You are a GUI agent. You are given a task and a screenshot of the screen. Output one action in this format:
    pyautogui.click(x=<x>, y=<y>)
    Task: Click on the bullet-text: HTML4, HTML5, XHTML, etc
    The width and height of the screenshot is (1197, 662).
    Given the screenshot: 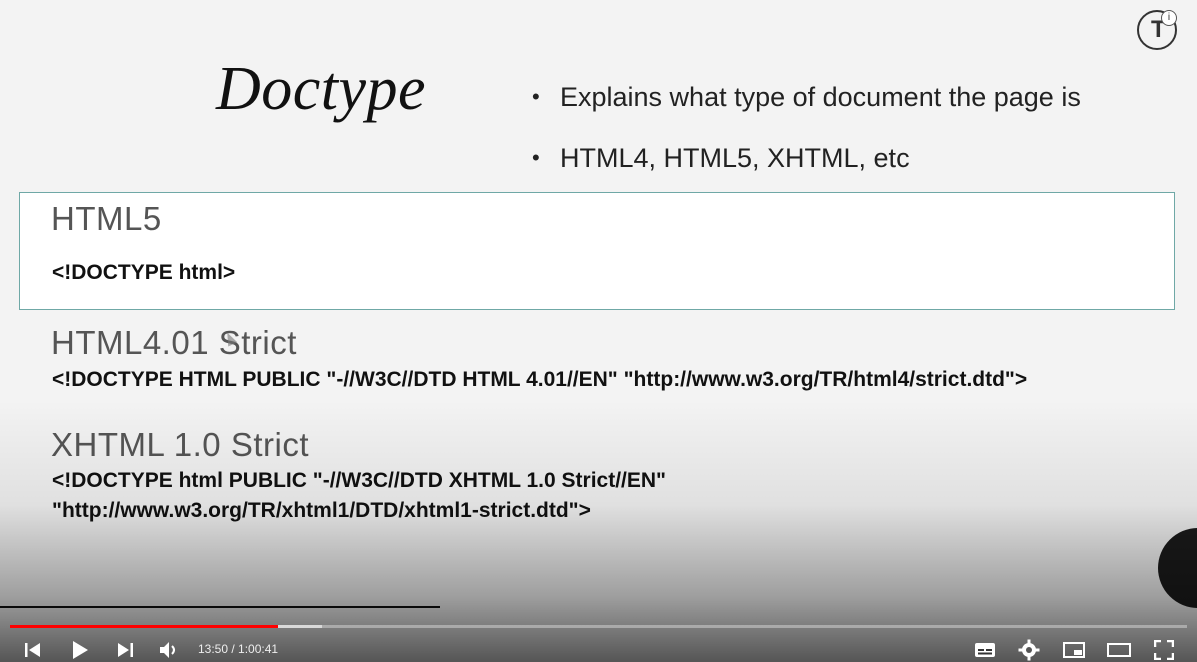 What is the action you would take?
    pyautogui.click(x=735, y=158)
    